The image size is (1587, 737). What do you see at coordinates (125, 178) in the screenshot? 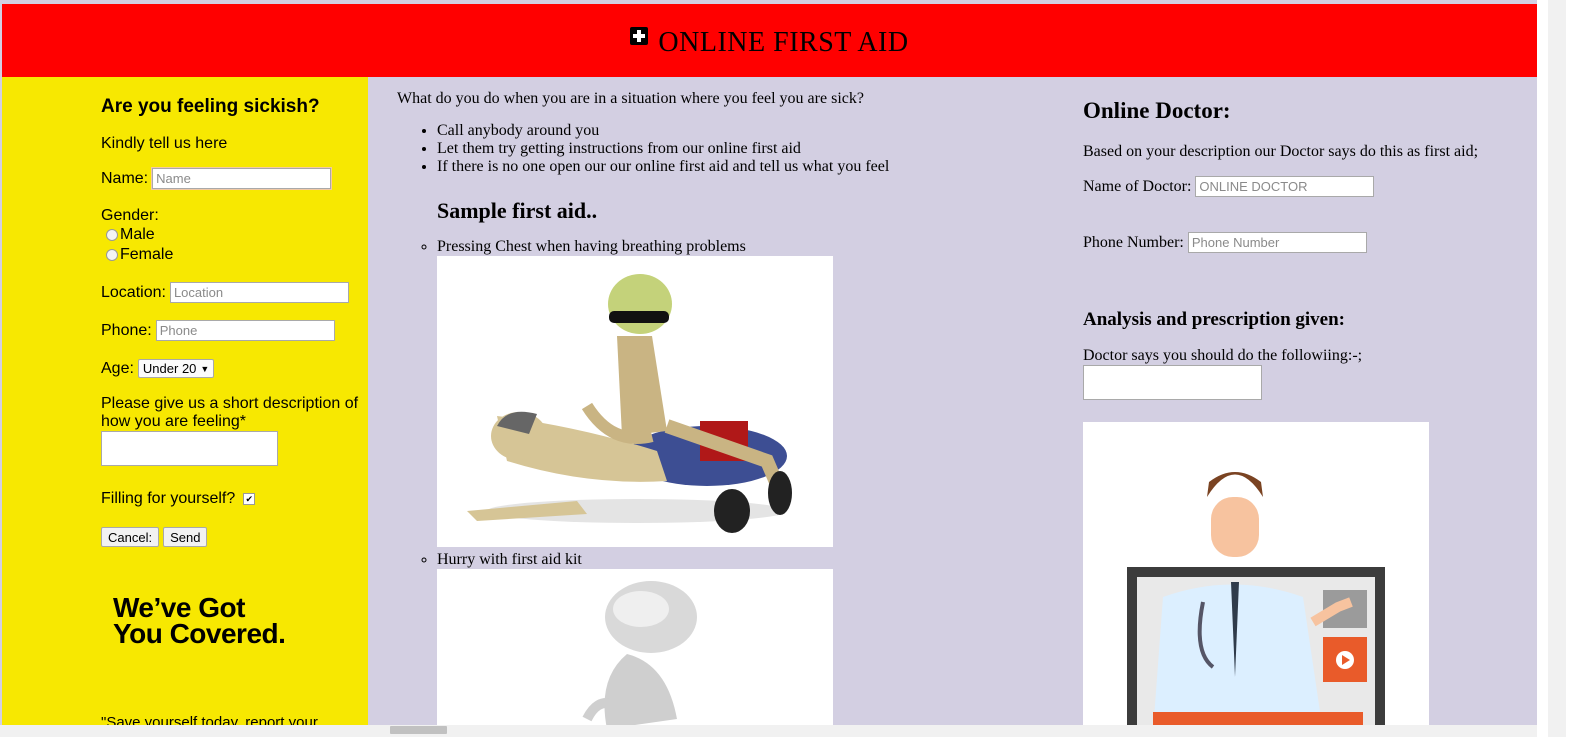
I see `name-label: Name:` at bounding box center [125, 178].